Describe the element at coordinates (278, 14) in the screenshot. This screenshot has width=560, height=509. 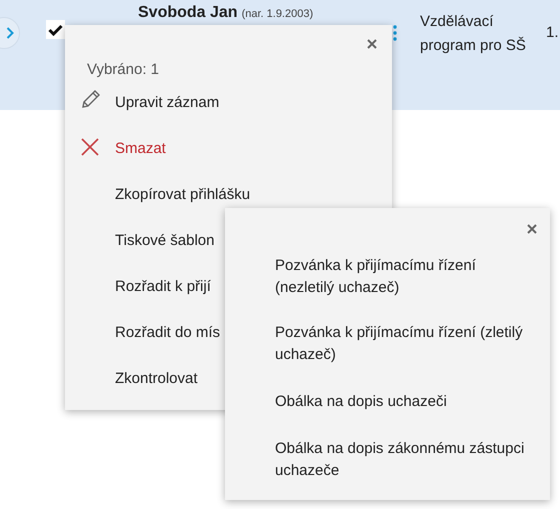
I see `birth-date: (nar. 1.9.2003)` at that location.